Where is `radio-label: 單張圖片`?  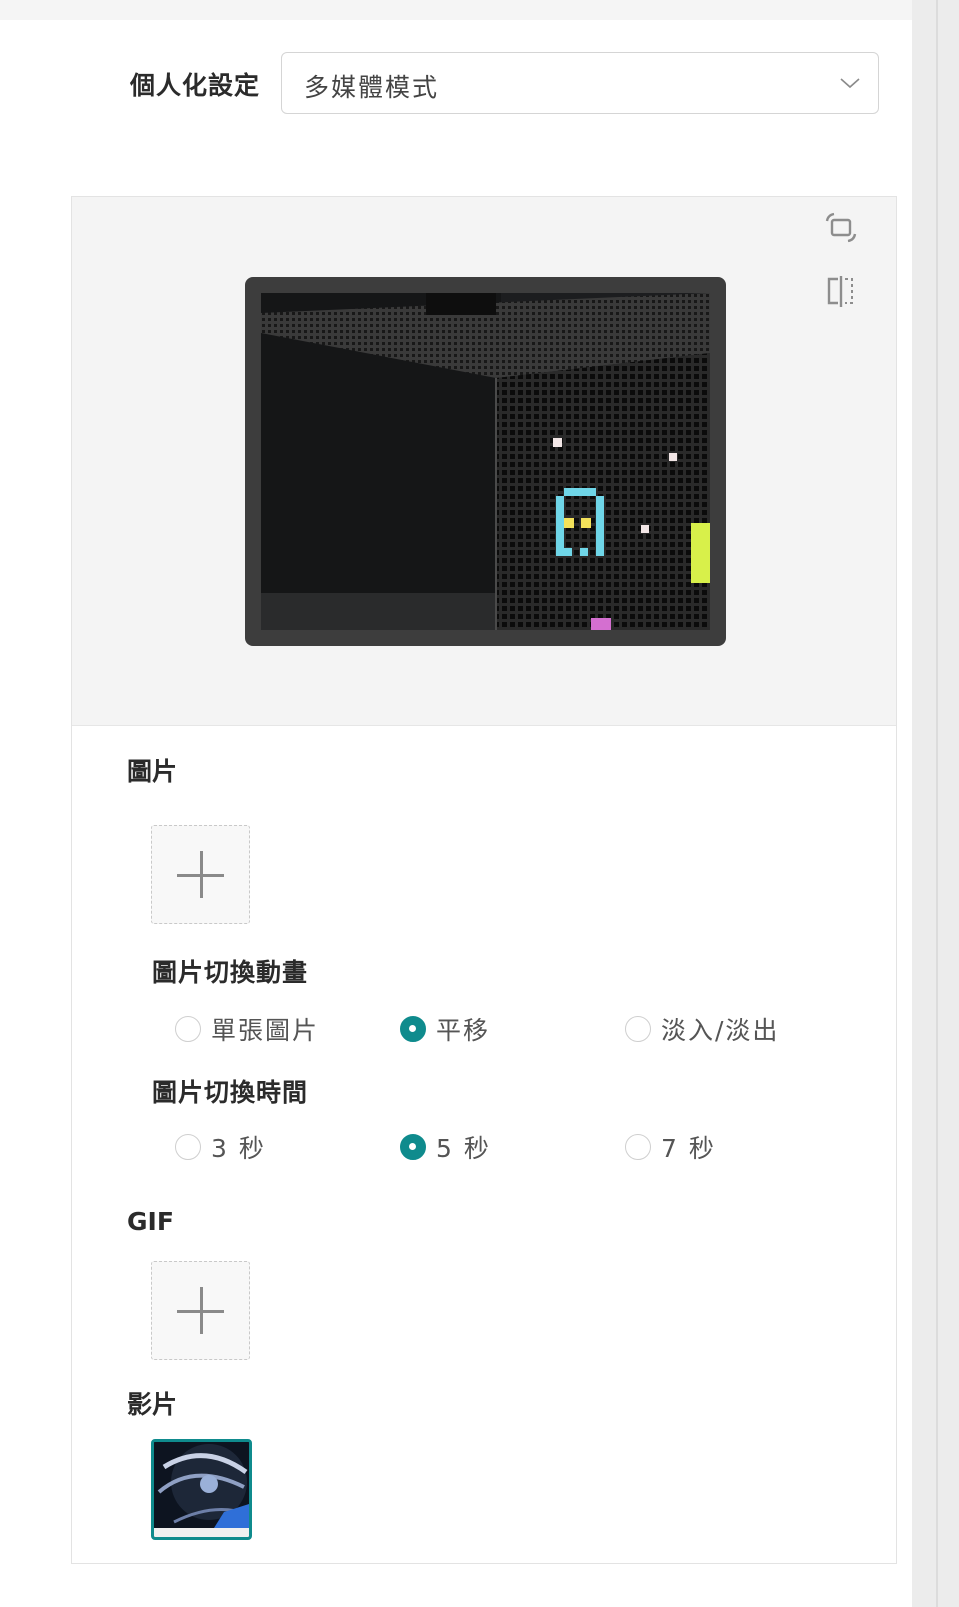 radio-label: 單張圖片 is located at coordinates (265, 1030).